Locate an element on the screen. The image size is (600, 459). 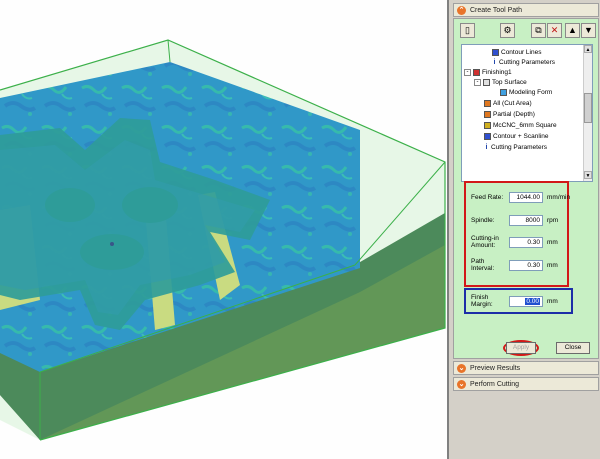
finish-margin-field: Finish Margin: 0.00 mm is located at coordinates (514, 301).